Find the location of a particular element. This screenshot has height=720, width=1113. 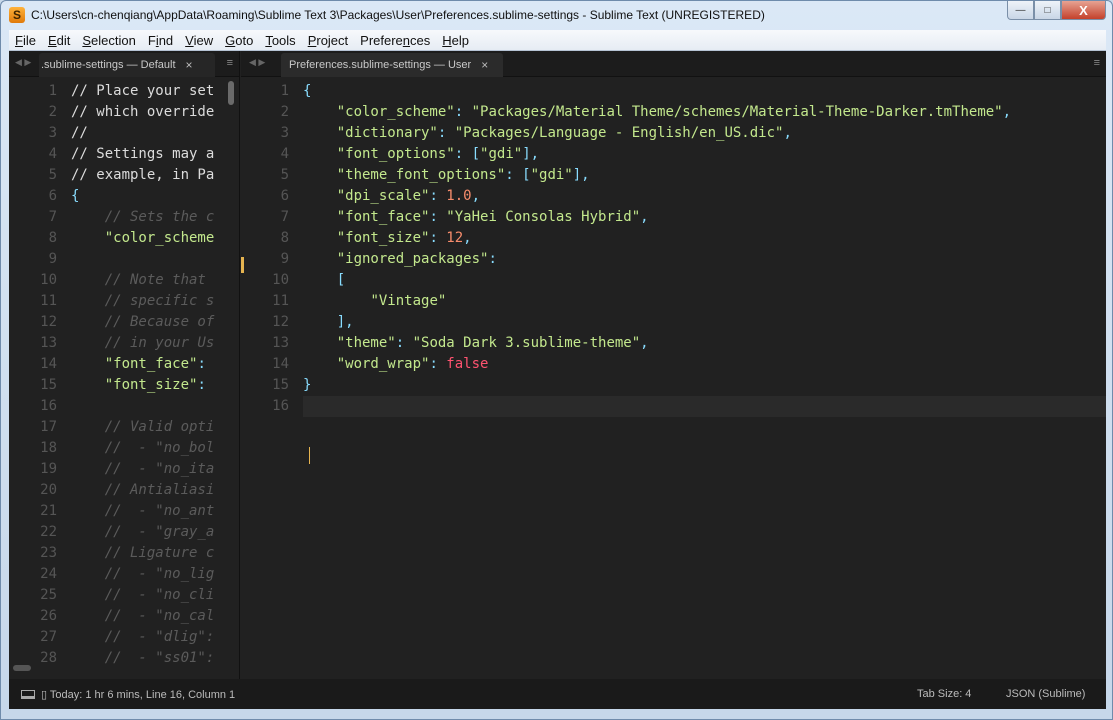

code-token: , is located at coordinates (644, 217).